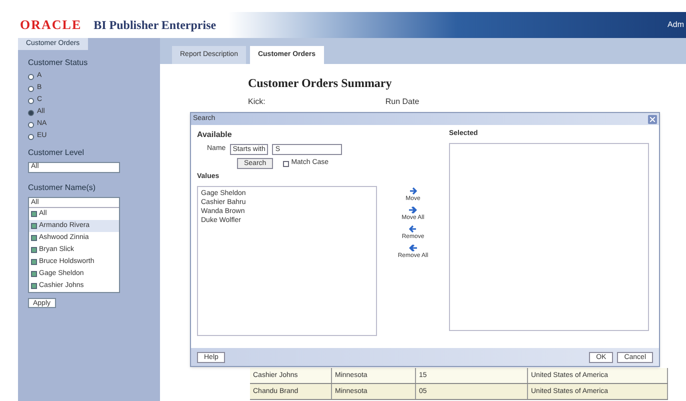 This screenshot has height=401, width=686. I want to click on double-left-arrow-icon, so click(412, 248).